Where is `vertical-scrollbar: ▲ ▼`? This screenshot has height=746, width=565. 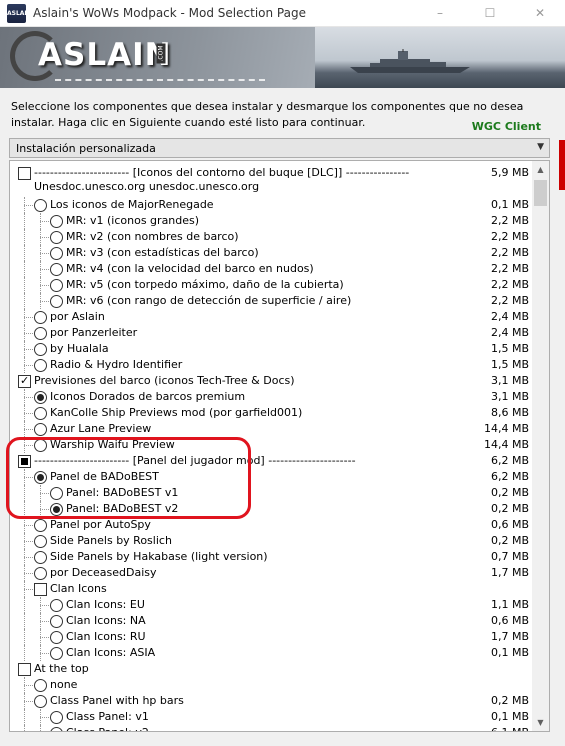 vertical-scrollbar: ▲ ▼ is located at coordinates (540, 446).